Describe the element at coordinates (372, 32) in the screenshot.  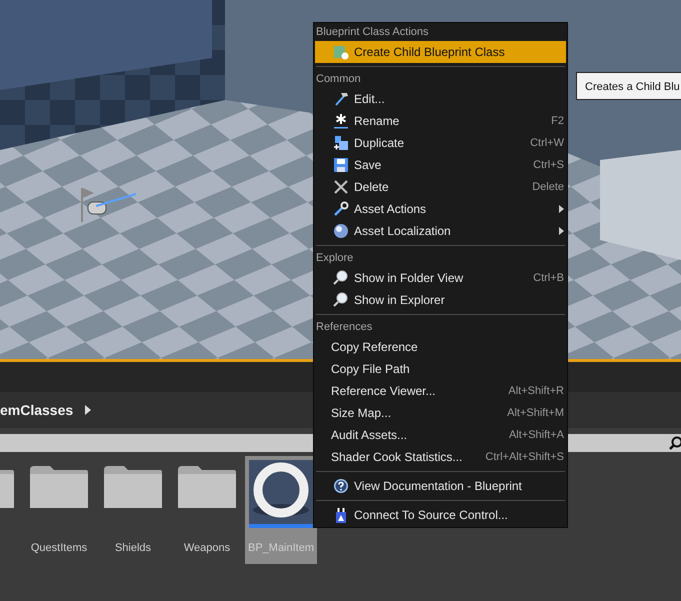
I see `menu-section-heading: Blueprint Class Actions` at that location.